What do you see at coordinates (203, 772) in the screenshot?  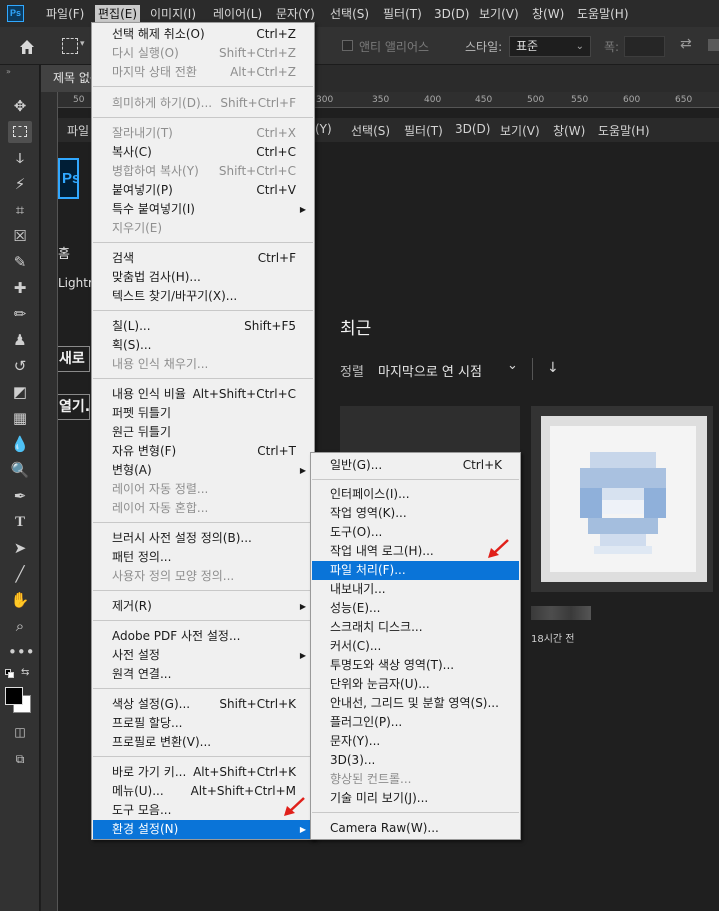 I see `menu-keyboard-shortcuts: 바로 가기 키... Alt+Shift+Ctrl+K` at bounding box center [203, 772].